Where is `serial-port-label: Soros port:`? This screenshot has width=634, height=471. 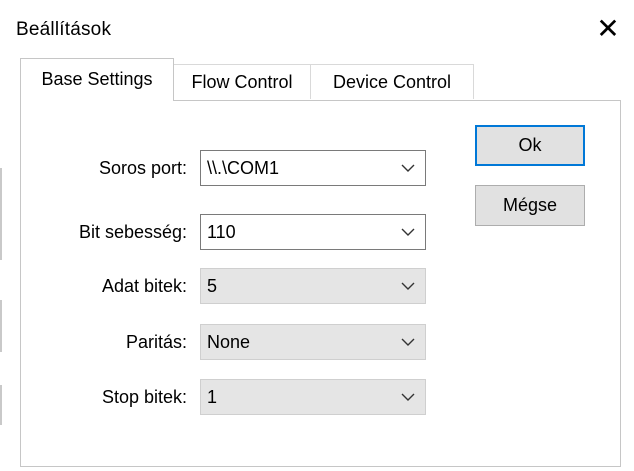
serial-port-label: Soros port: is located at coordinates (142, 168).